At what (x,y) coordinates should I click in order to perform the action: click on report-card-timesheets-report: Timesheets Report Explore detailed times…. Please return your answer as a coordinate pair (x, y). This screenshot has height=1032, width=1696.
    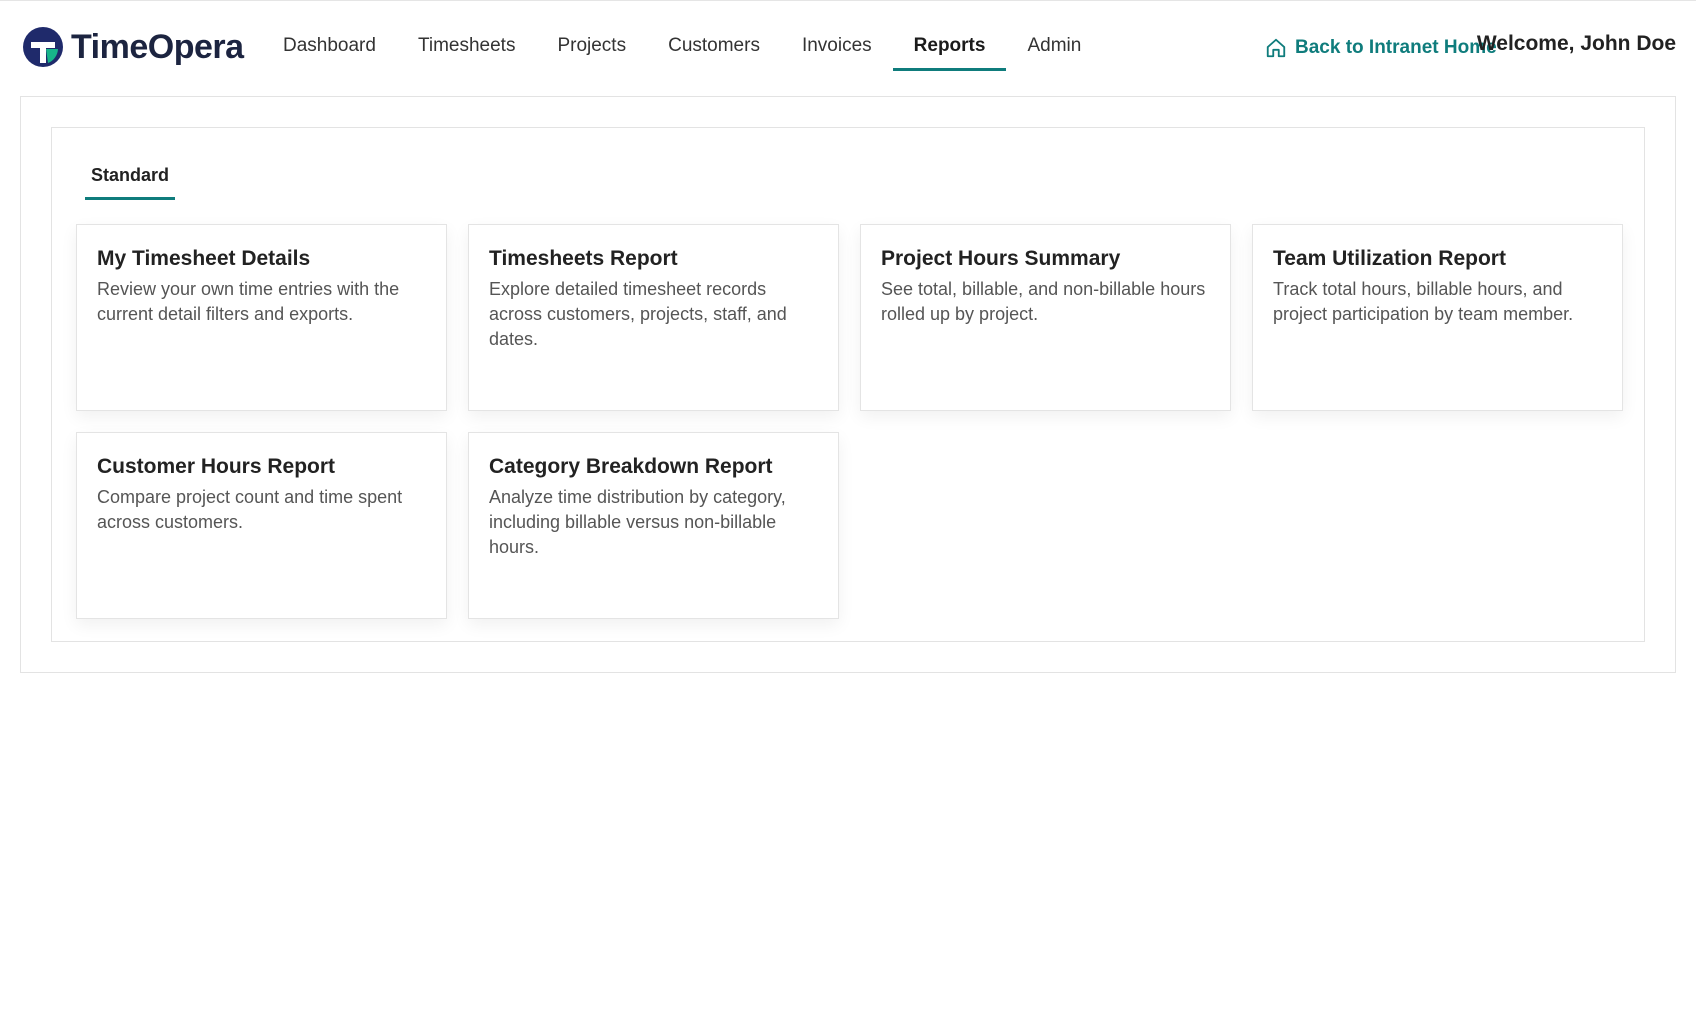
    Looking at the image, I should click on (653, 317).